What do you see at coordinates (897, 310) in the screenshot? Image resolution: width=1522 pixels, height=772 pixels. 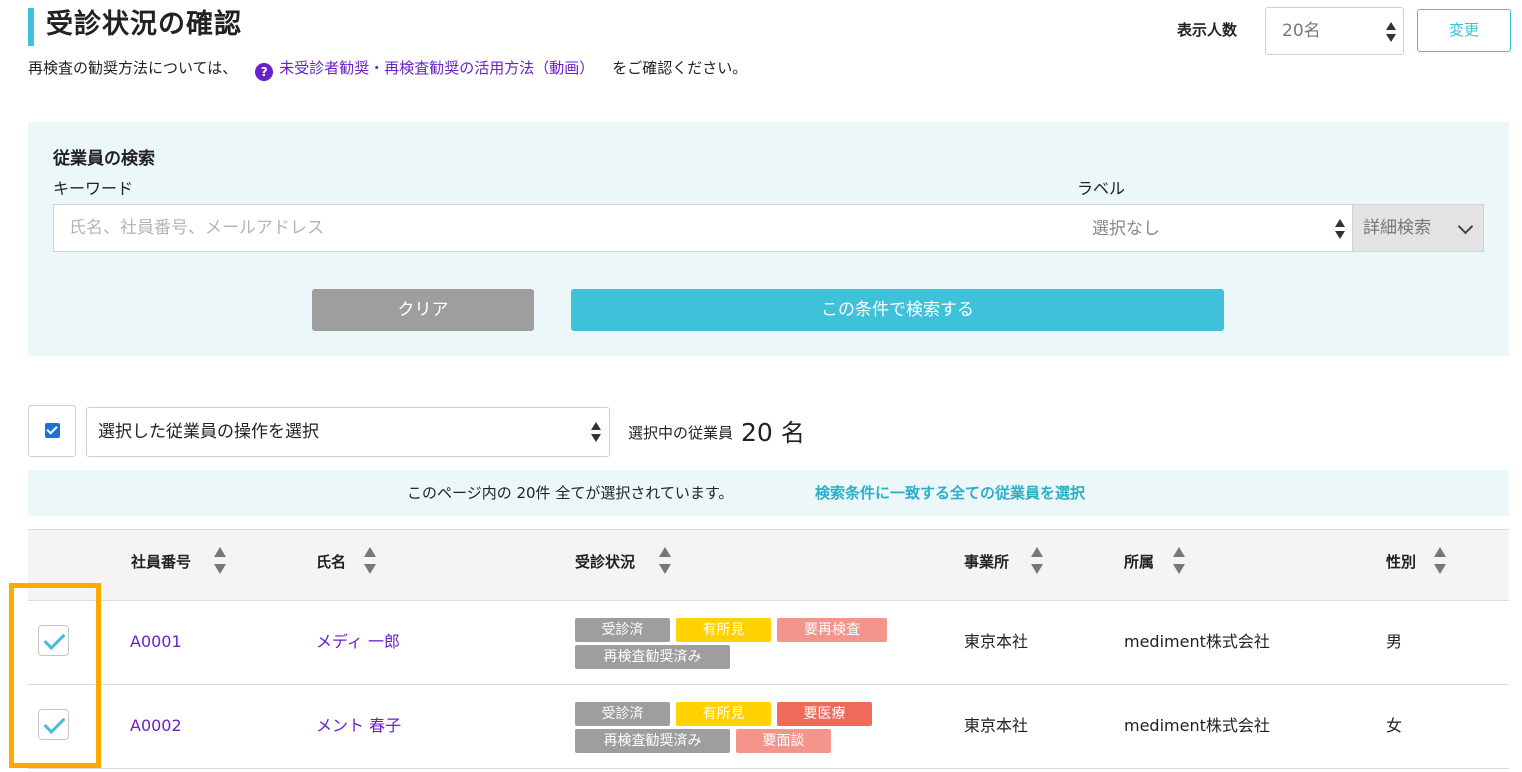 I see `search-submit-button: この条件で検索する` at bounding box center [897, 310].